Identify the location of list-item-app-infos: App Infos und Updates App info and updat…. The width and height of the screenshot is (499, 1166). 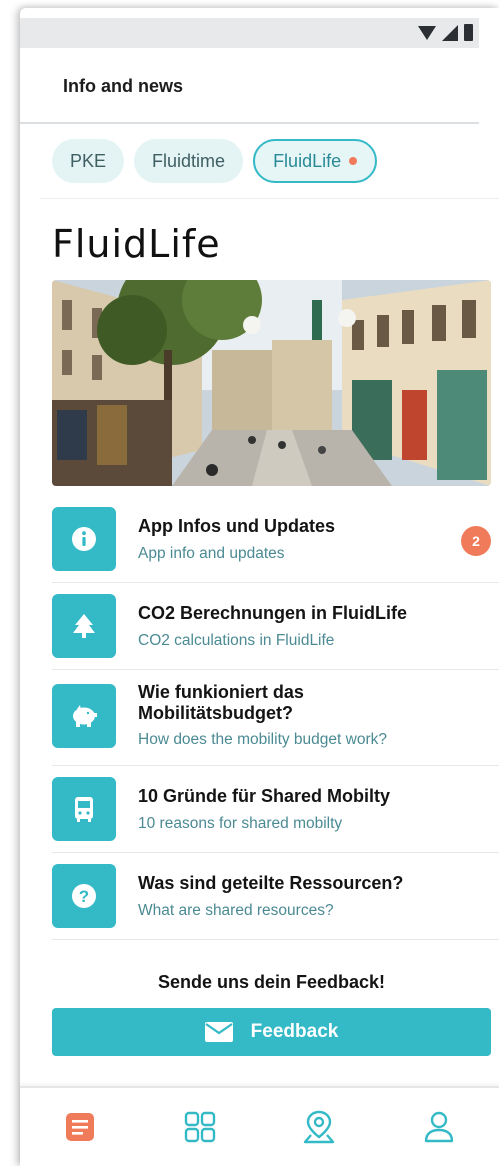
(275, 539).